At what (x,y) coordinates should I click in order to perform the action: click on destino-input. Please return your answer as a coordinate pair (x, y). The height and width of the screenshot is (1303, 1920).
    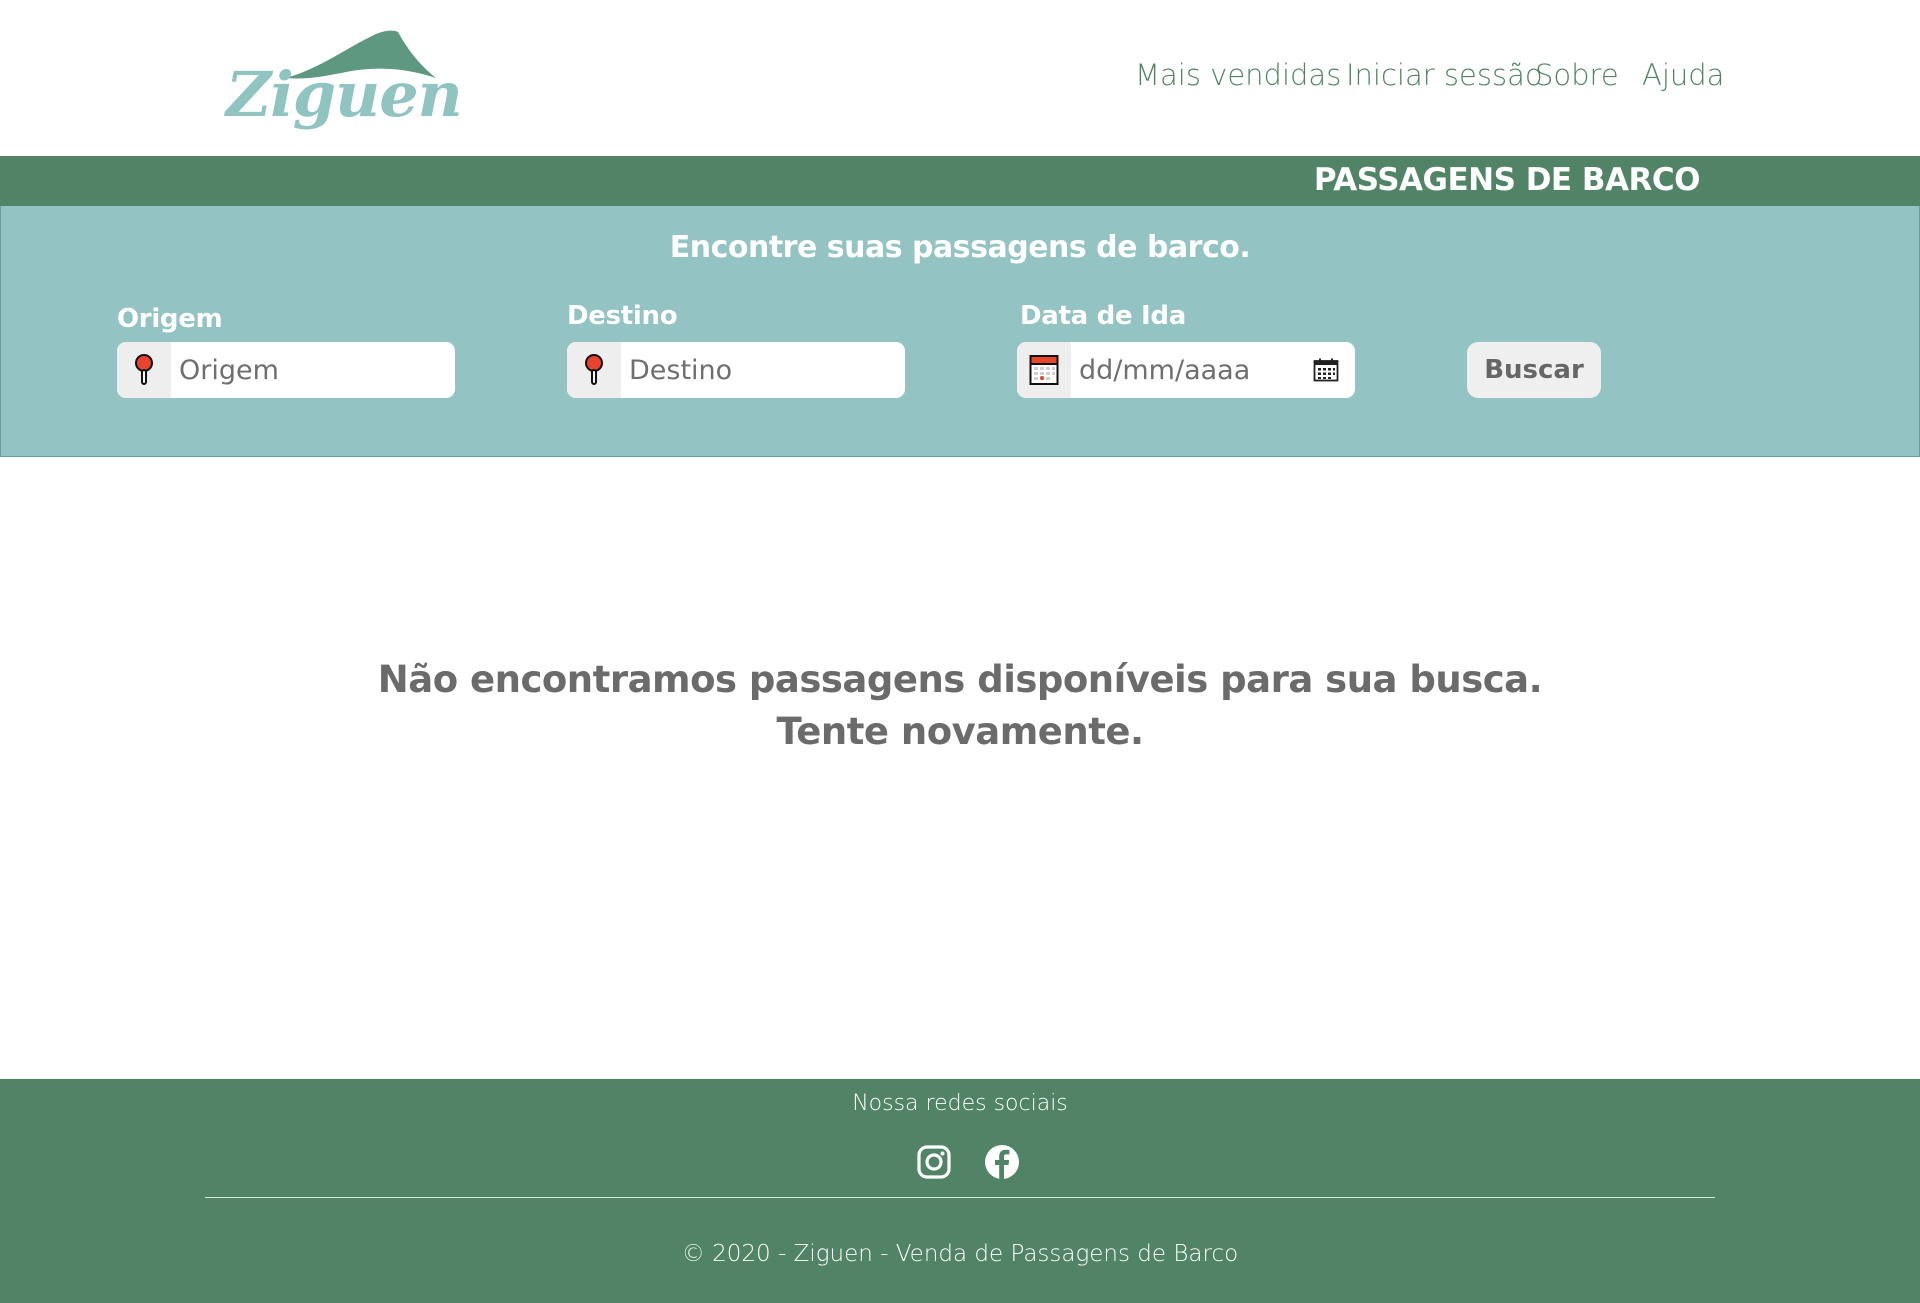
    Looking at the image, I should click on (763, 370).